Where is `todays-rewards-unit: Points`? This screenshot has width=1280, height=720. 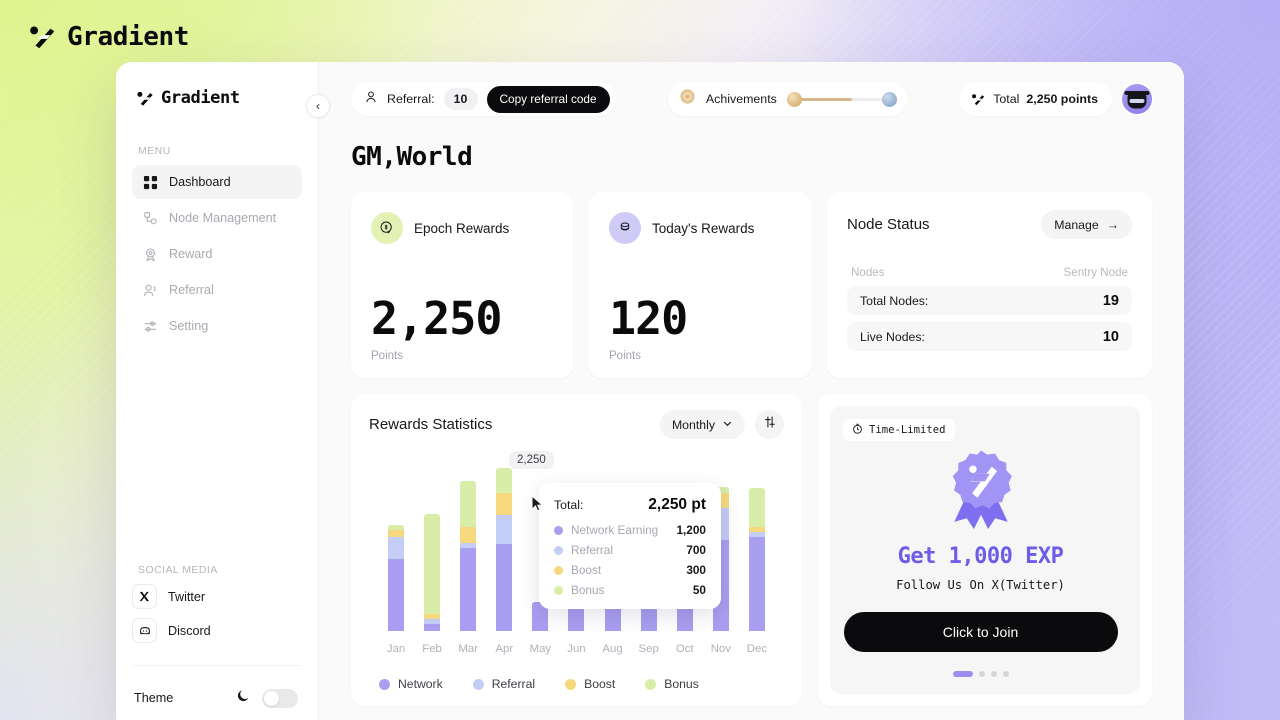 todays-rewards-unit: Points is located at coordinates (625, 356).